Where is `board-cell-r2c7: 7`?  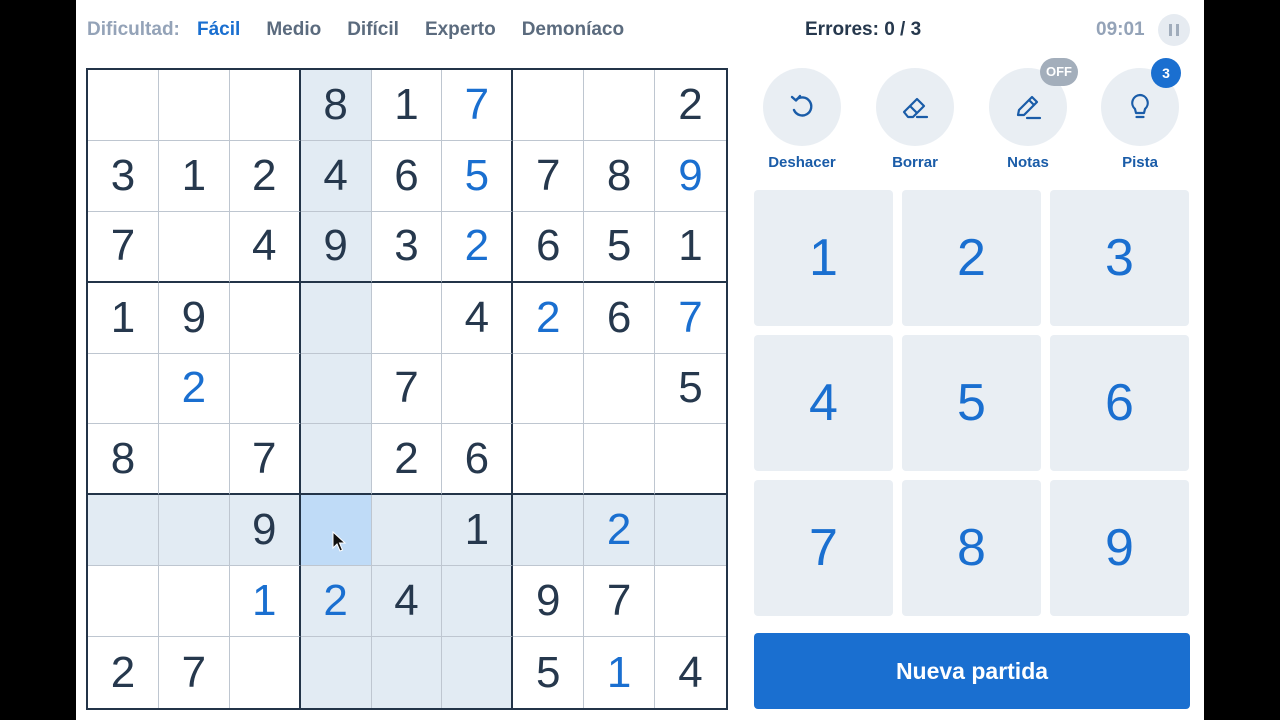
board-cell-r2c7: 7 is located at coordinates (549, 176).